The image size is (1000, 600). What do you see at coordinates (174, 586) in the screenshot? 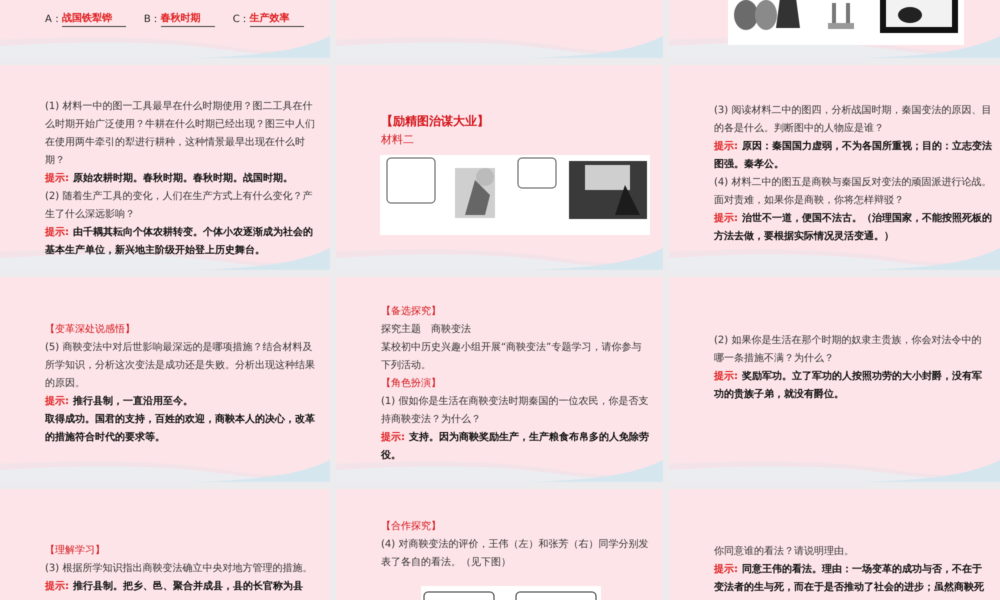
I see `hint-text: 提示: 推行县制。把乡、邑、聚合并成县，县的长官称为县` at bounding box center [174, 586].